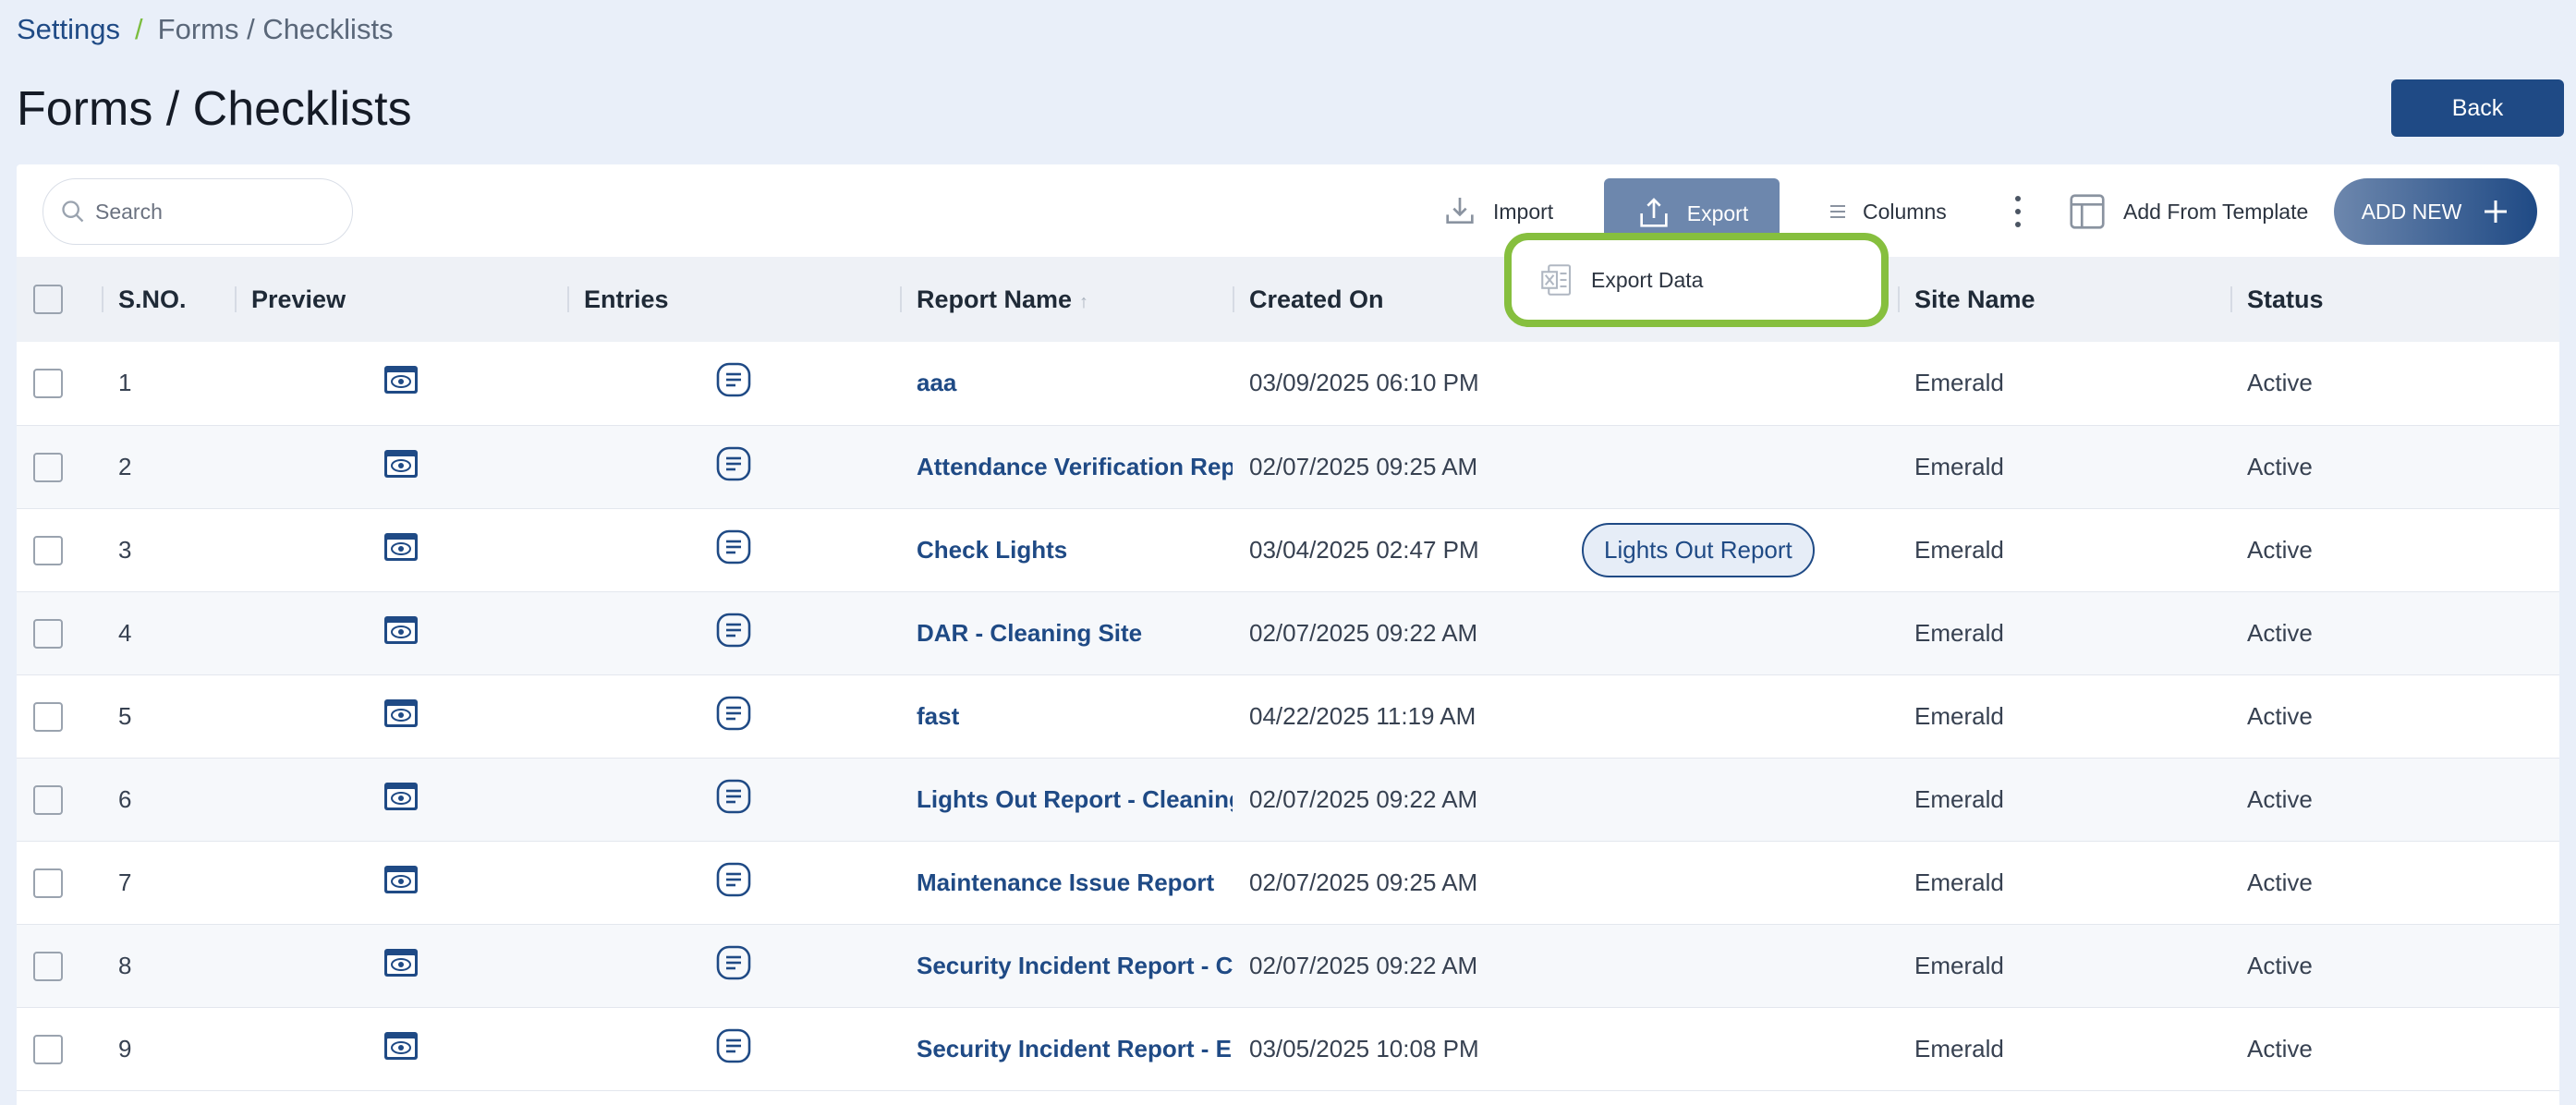  Describe the element at coordinates (125, 632) in the screenshot. I see `row-sno: 4` at that location.